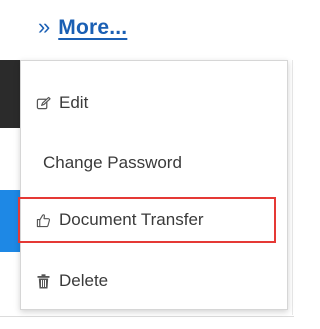 The image size is (320, 329). I want to click on menu-item-change-password: Change Password, so click(154, 163).